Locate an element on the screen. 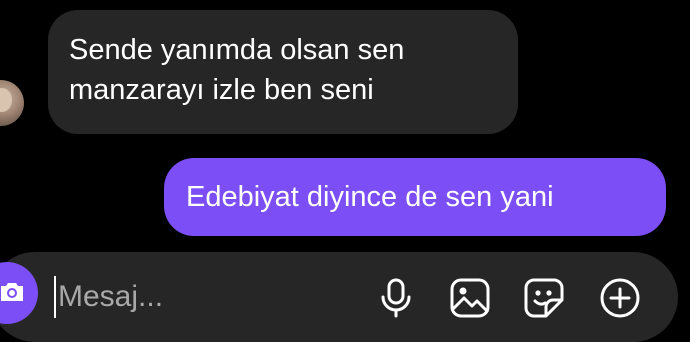 The image size is (690, 342). sticker-icon is located at coordinates (544, 298).